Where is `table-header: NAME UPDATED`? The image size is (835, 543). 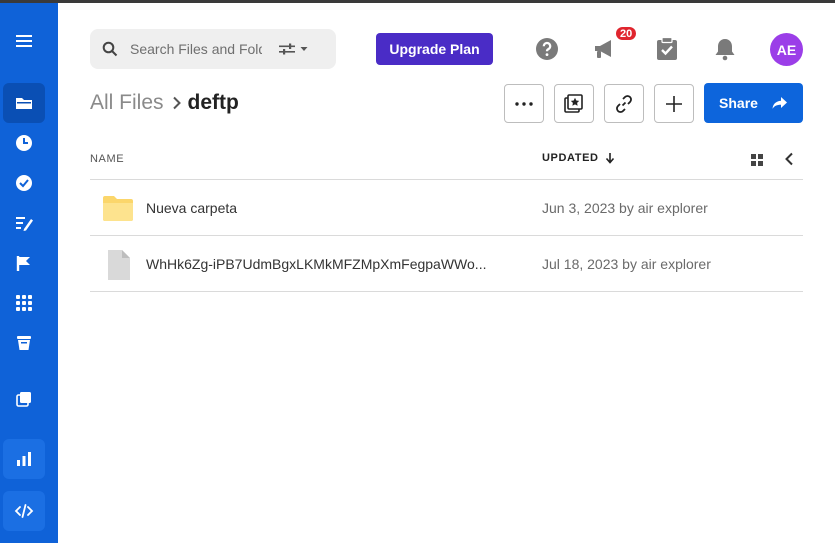 table-header: NAME UPDATED is located at coordinates (446, 161).